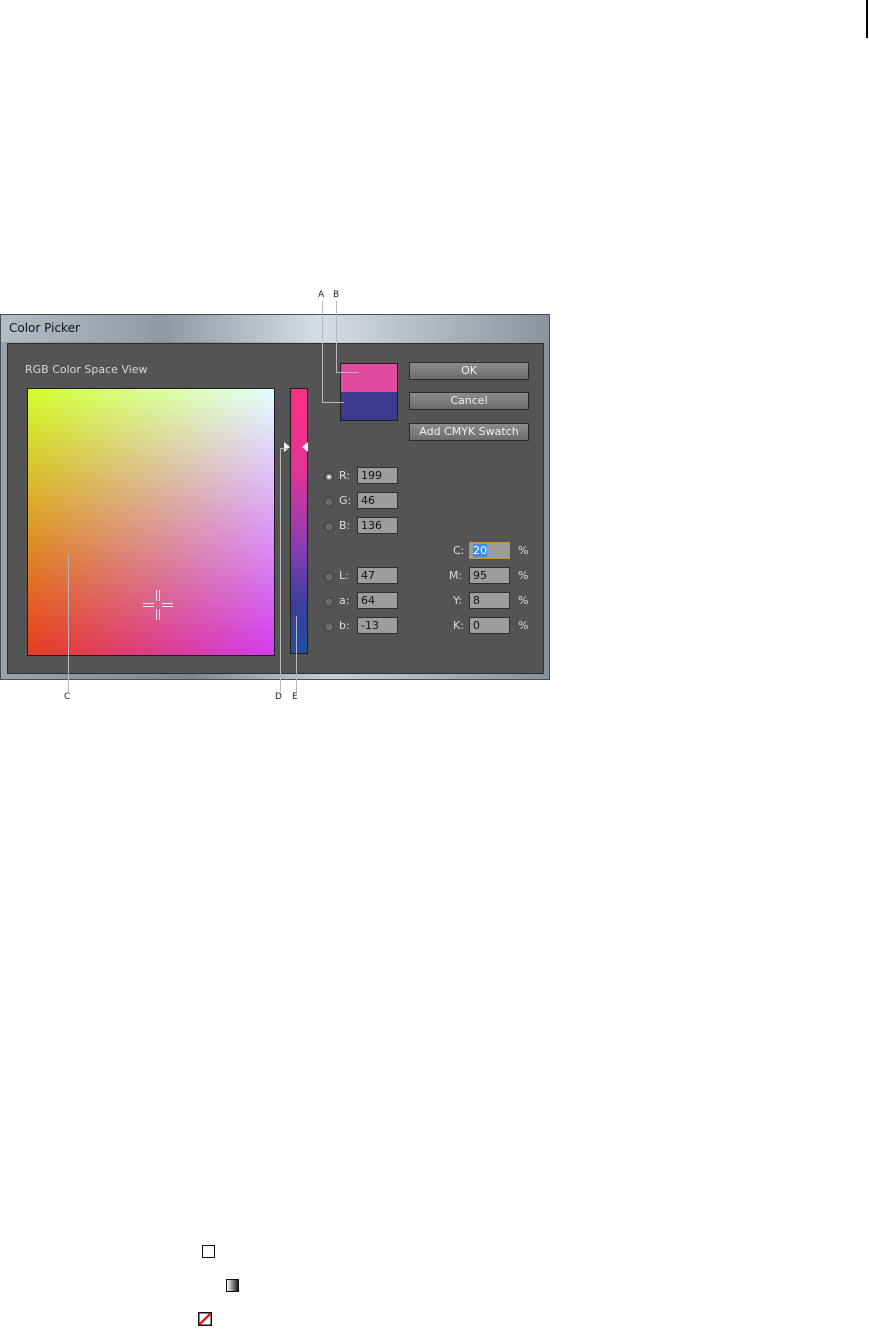 The image size is (869, 1332). What do you see at coordinates (369, 406) in the screenshot?
I see `original-color-swatch` at bounding box center [369, 406].